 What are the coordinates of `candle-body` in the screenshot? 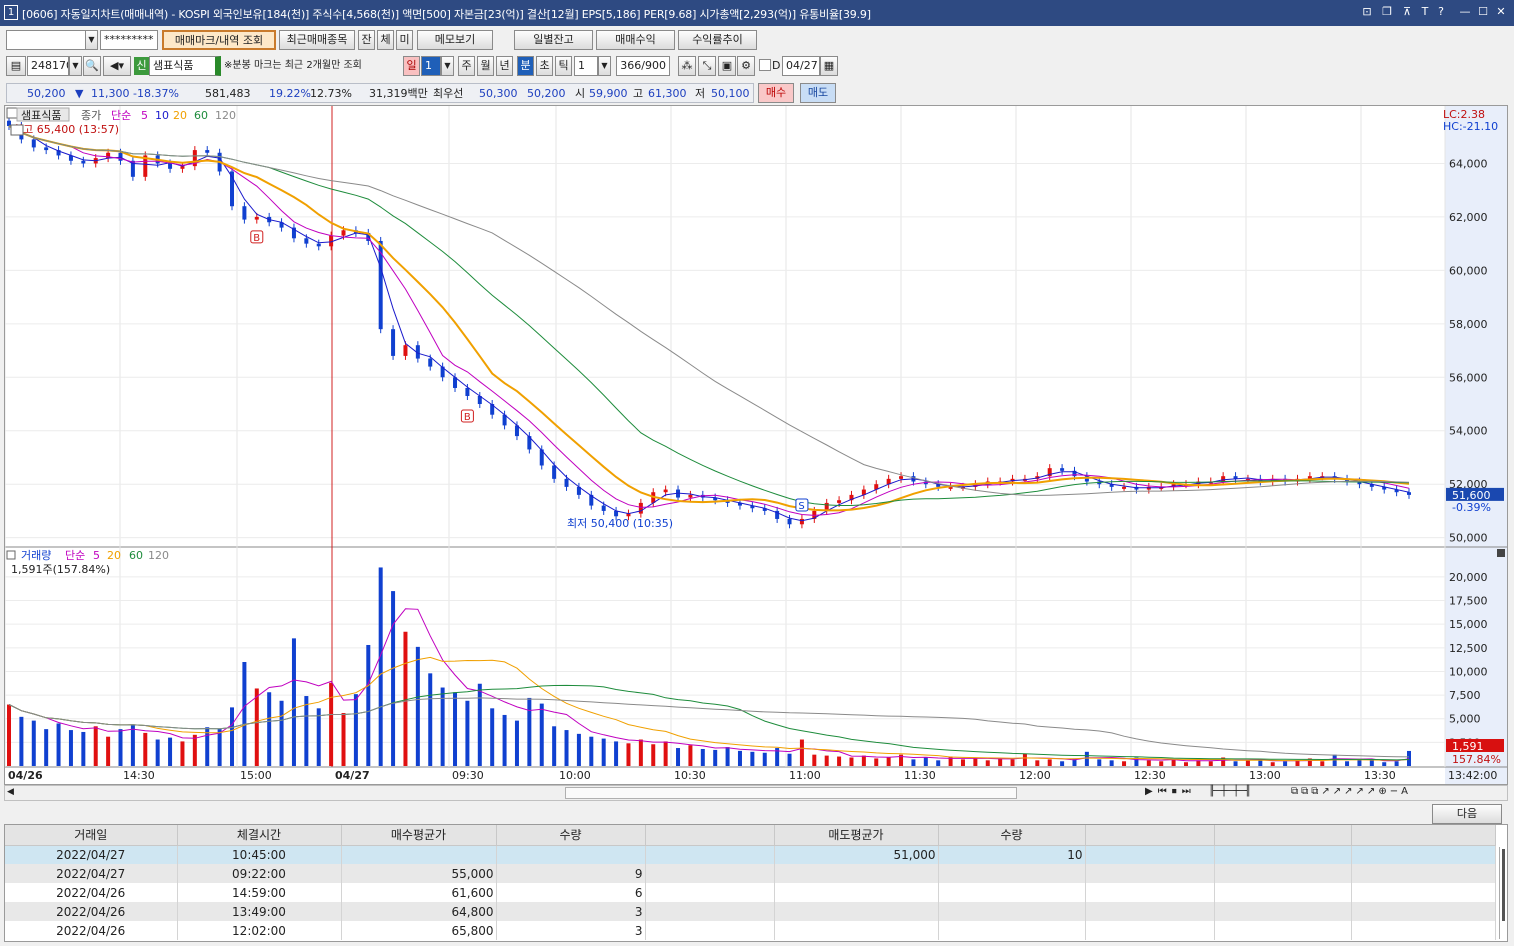 It's located at (244, 213).